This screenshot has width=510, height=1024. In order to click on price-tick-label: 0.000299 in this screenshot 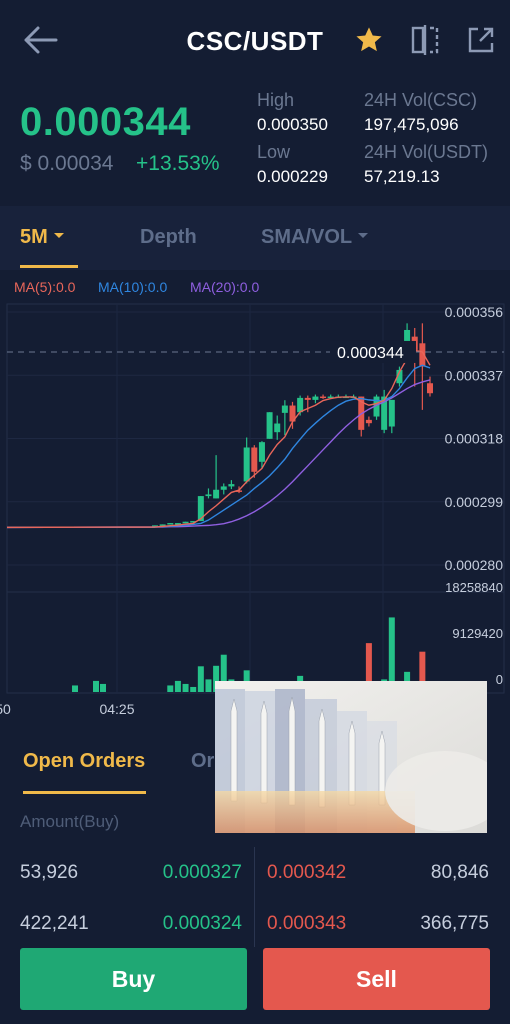, I will do `click(474, 502)`.